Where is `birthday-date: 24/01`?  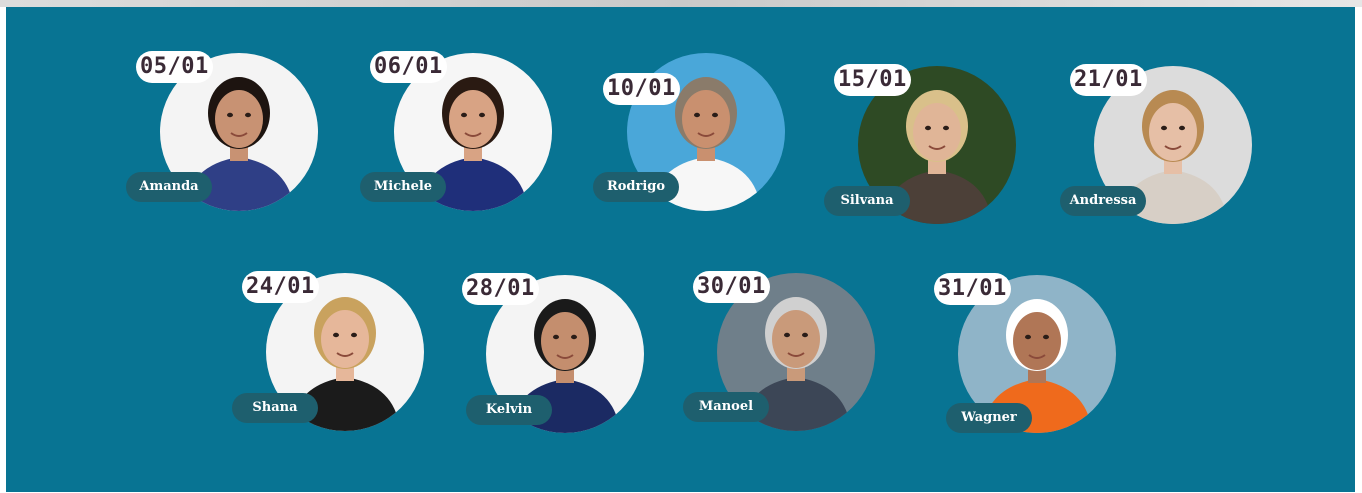 birthday-date: 24/01 is located at coordinates (280, 287).